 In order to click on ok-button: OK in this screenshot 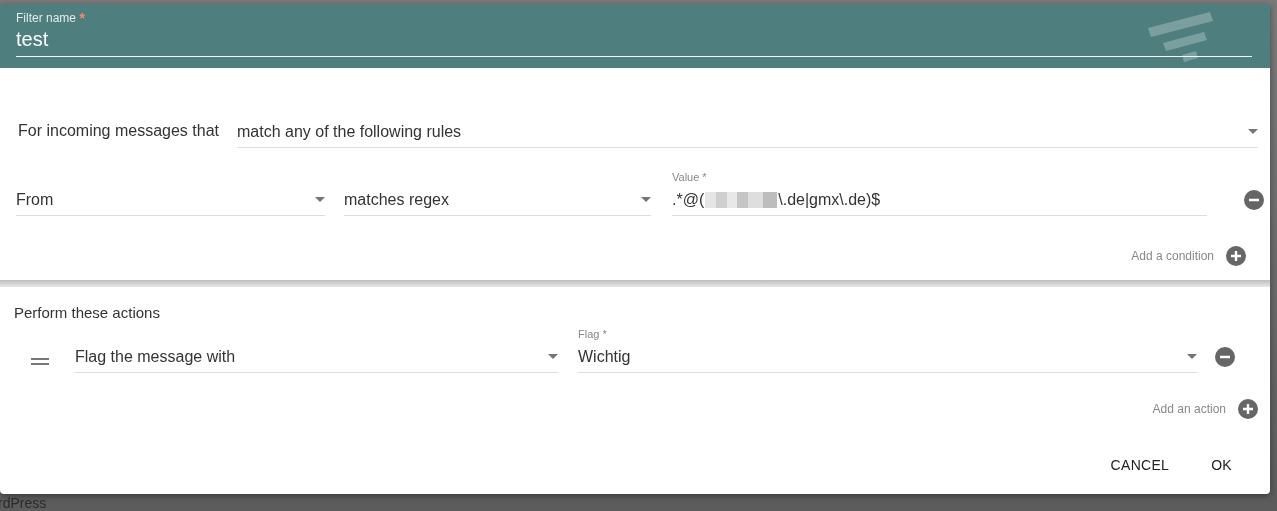, I will do `click(1221, 465)`.